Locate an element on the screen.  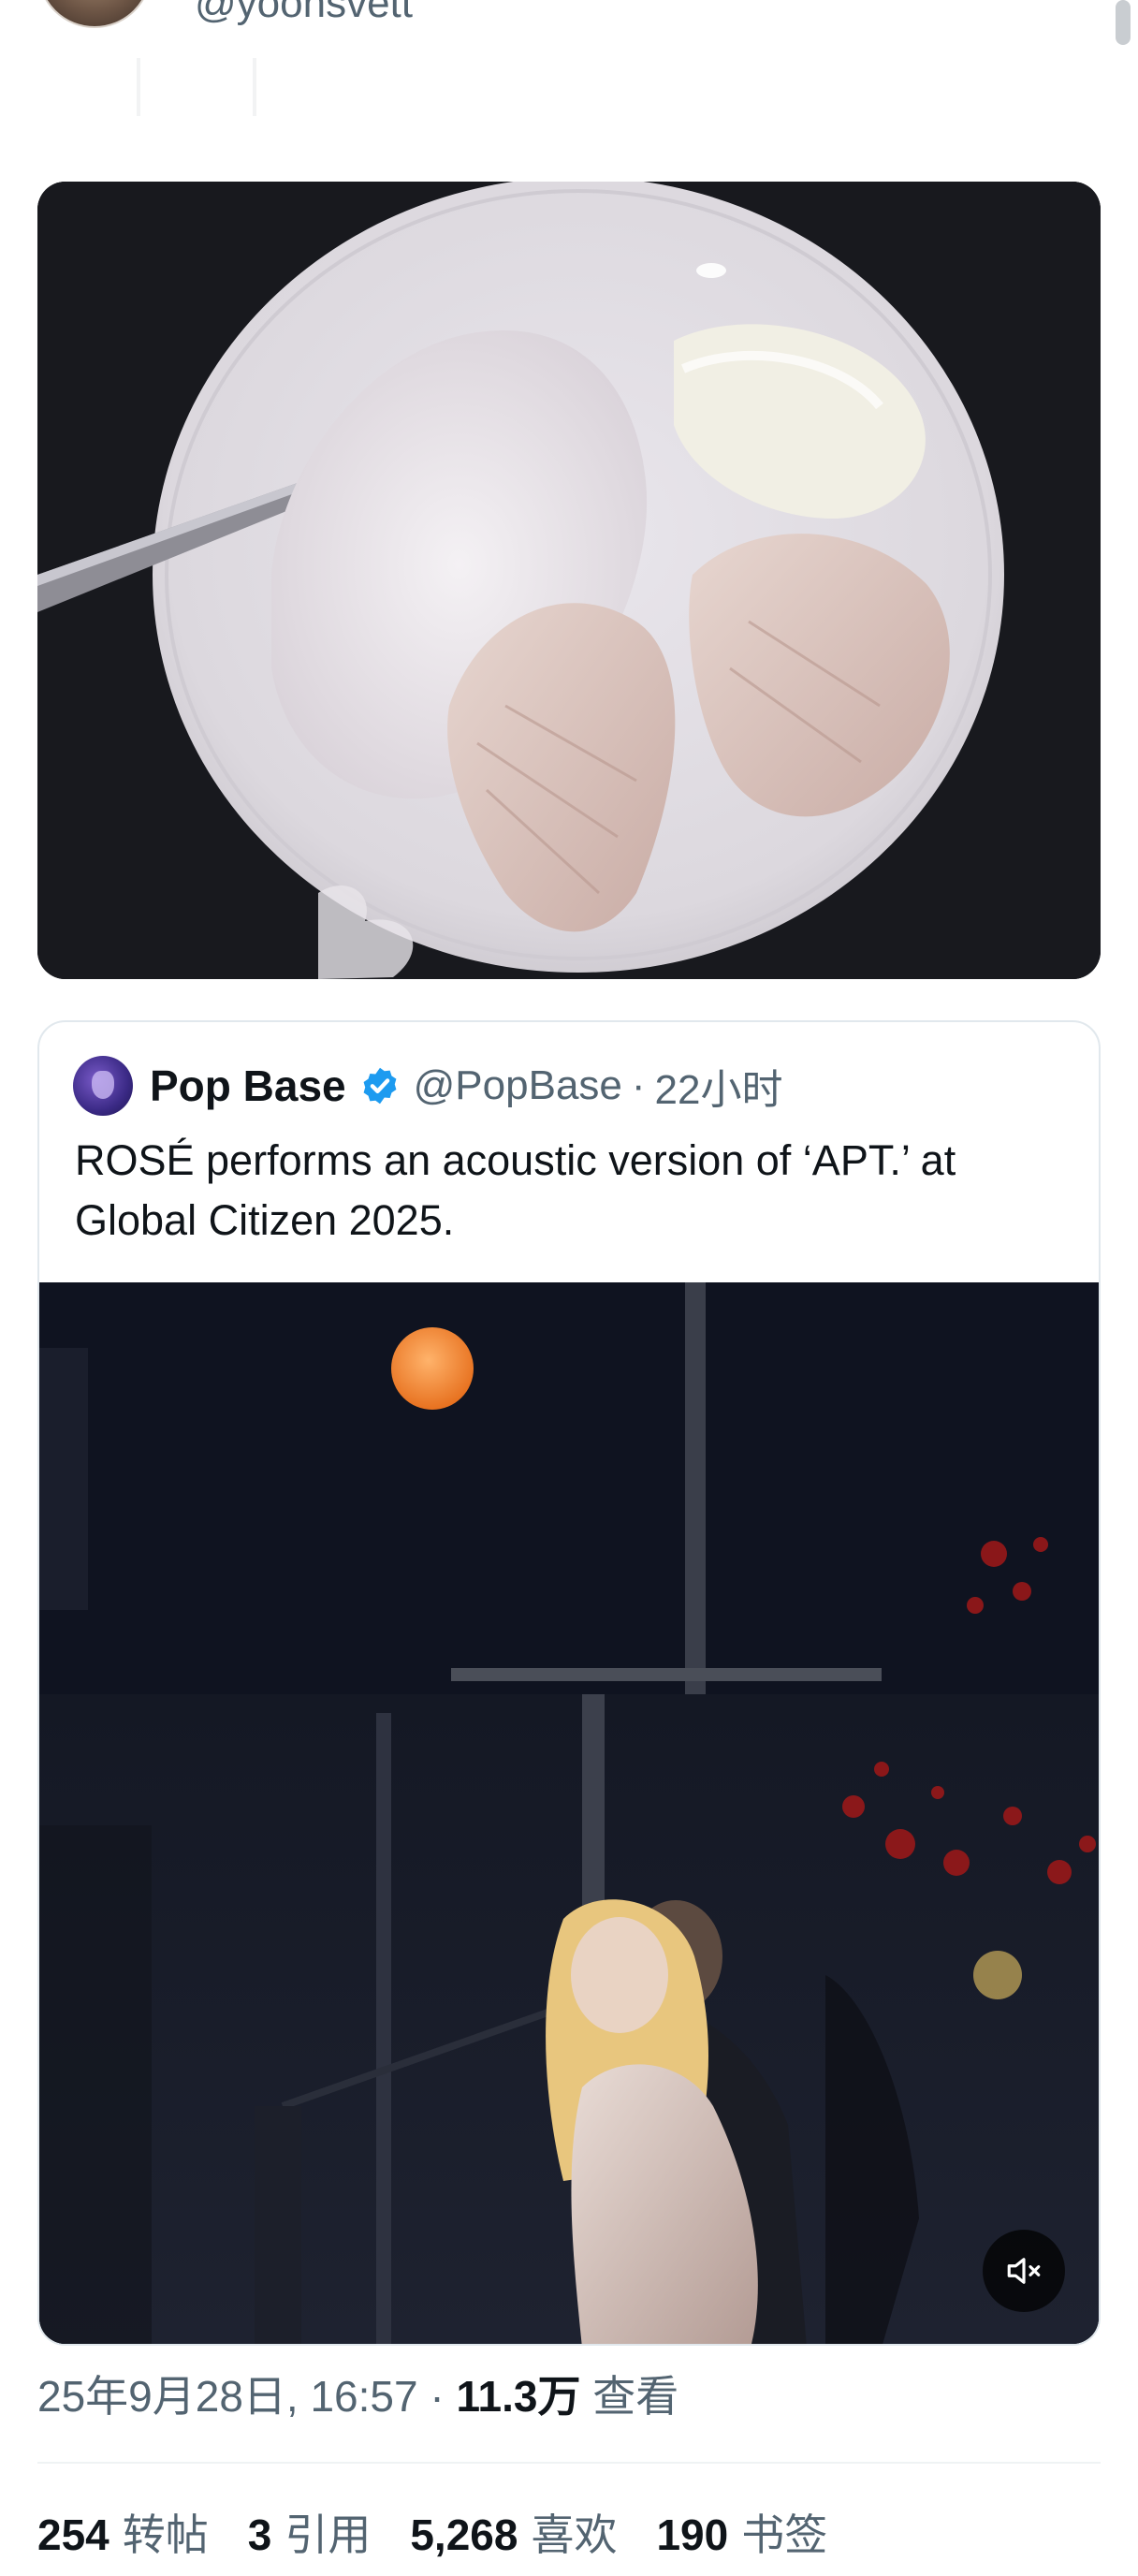
stat-number: 3 is located at coordinates (259, 2534).